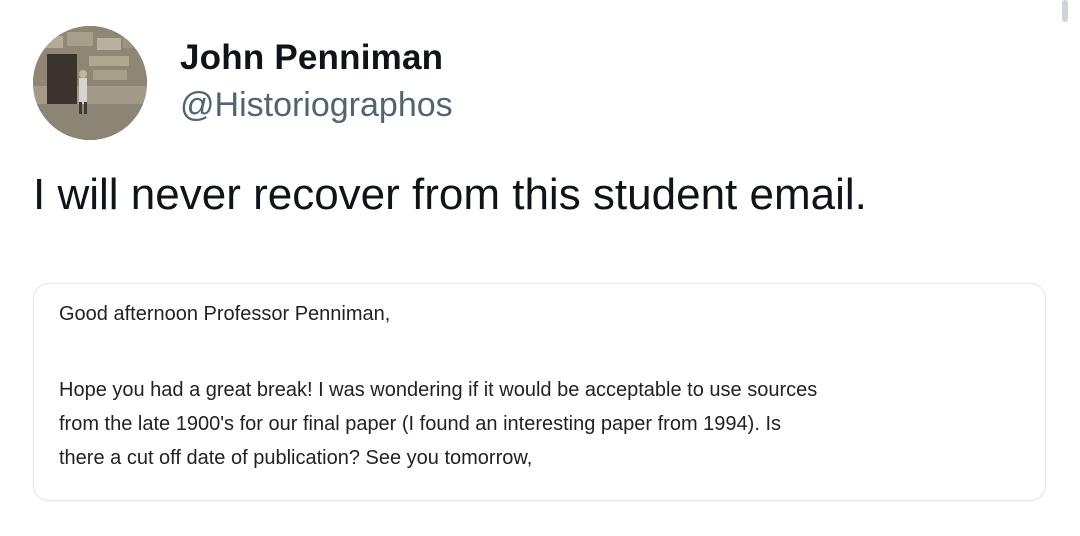 The image size is (1080, 536). What do you see at coordinates (1065, 11) in the screenshot?
I see `scrollbar-thumb` at bounding box center [1065, 11].